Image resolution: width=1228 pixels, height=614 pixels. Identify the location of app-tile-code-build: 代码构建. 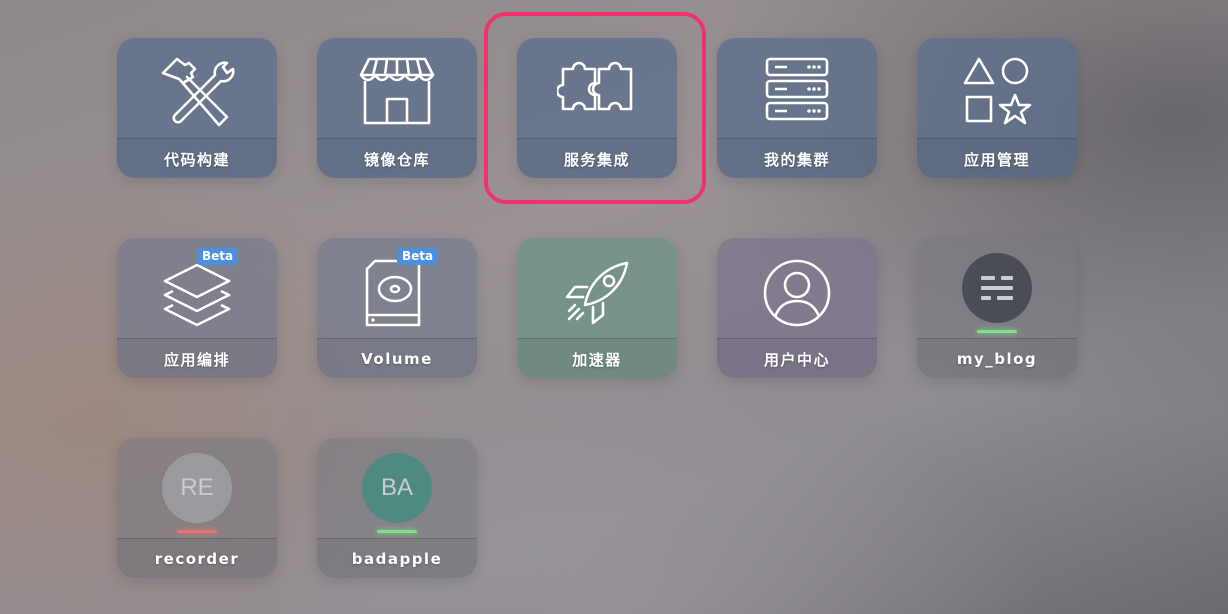
(197, 108).